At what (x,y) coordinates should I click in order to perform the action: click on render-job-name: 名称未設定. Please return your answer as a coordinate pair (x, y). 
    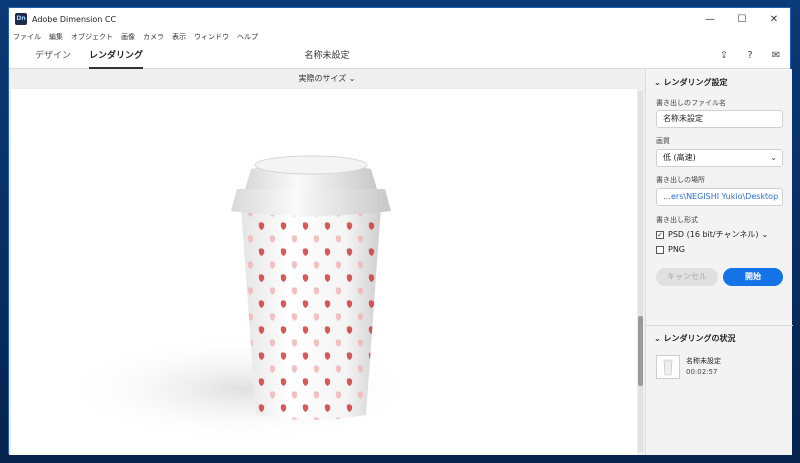
    Looking at the image, I should click on (703, 361).